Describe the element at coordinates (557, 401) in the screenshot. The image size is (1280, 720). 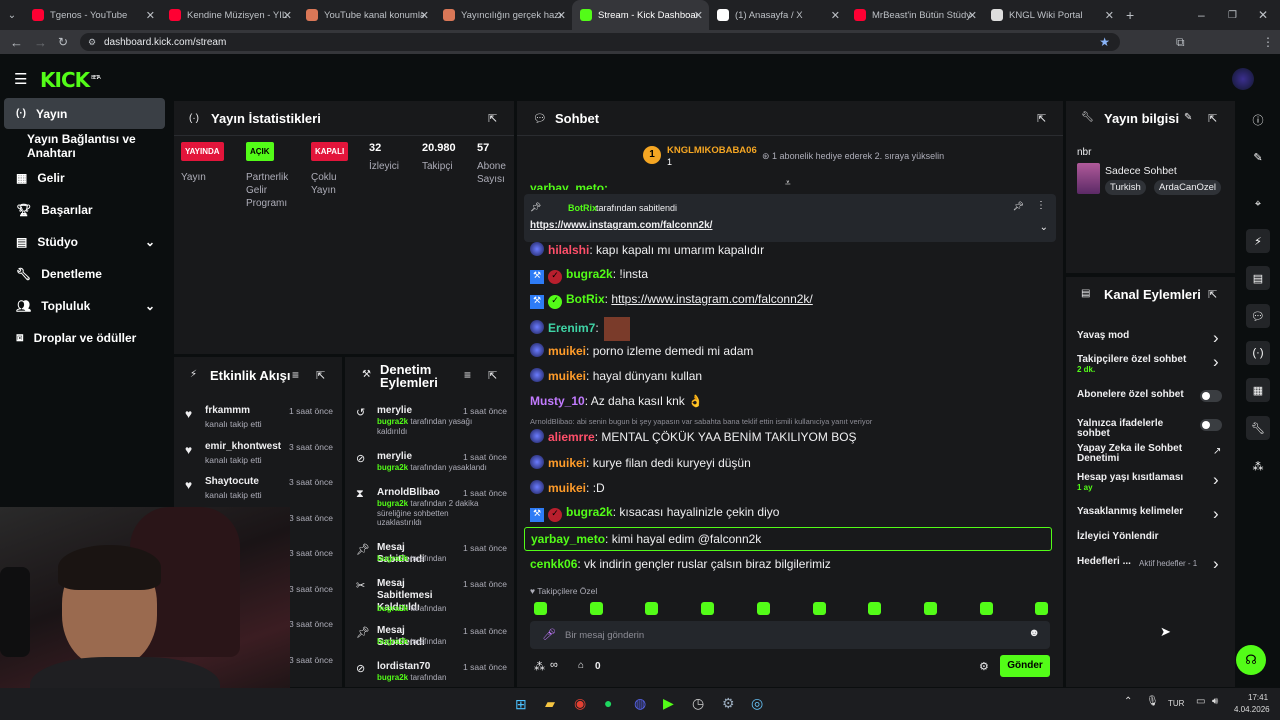
I see `chat-username: Musty_10` at that location.